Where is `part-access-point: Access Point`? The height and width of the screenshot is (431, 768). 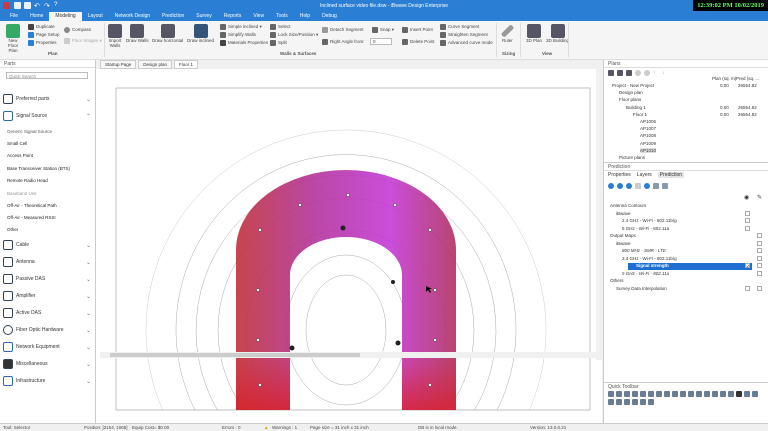 part-access-point: Access Point is located at coordinates (20, 155).